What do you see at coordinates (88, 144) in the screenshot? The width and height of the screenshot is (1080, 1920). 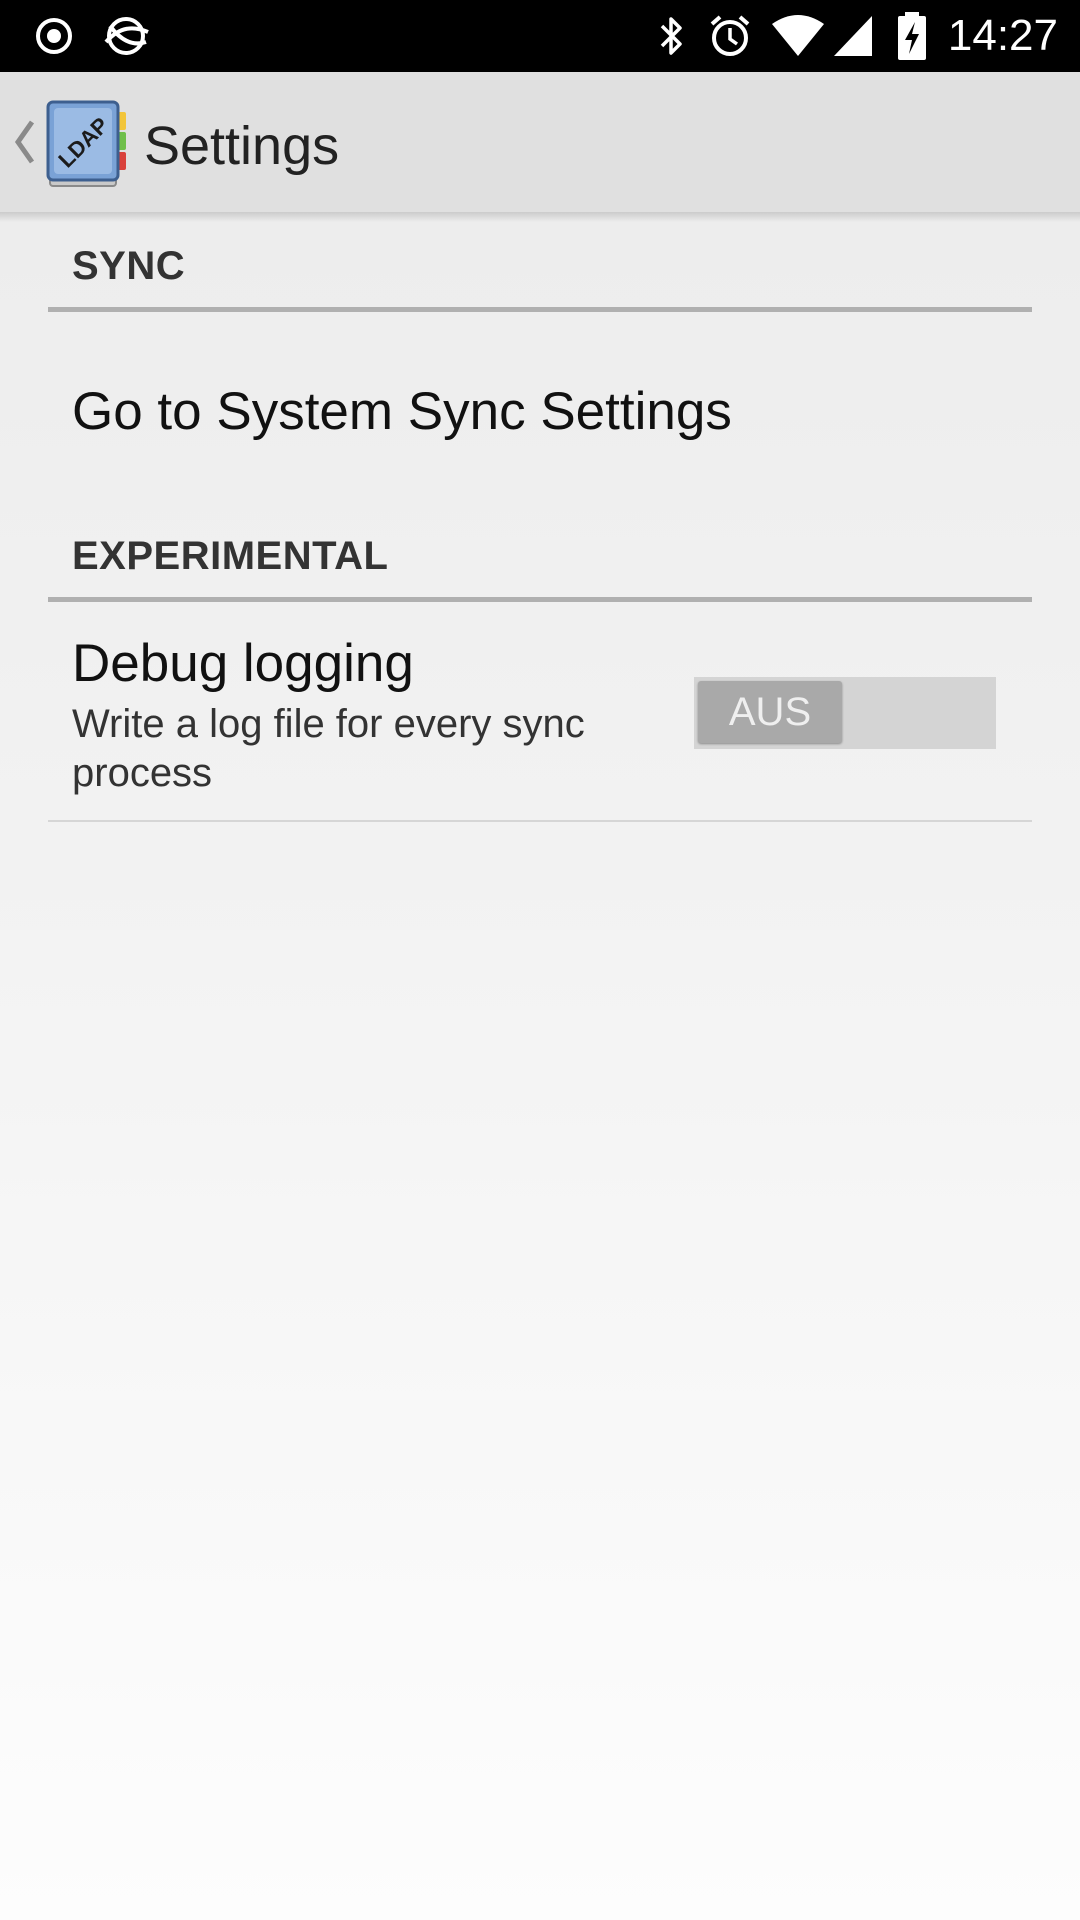 I see `ldap-book-icon: LDAP` at bounding box center [88, 144].